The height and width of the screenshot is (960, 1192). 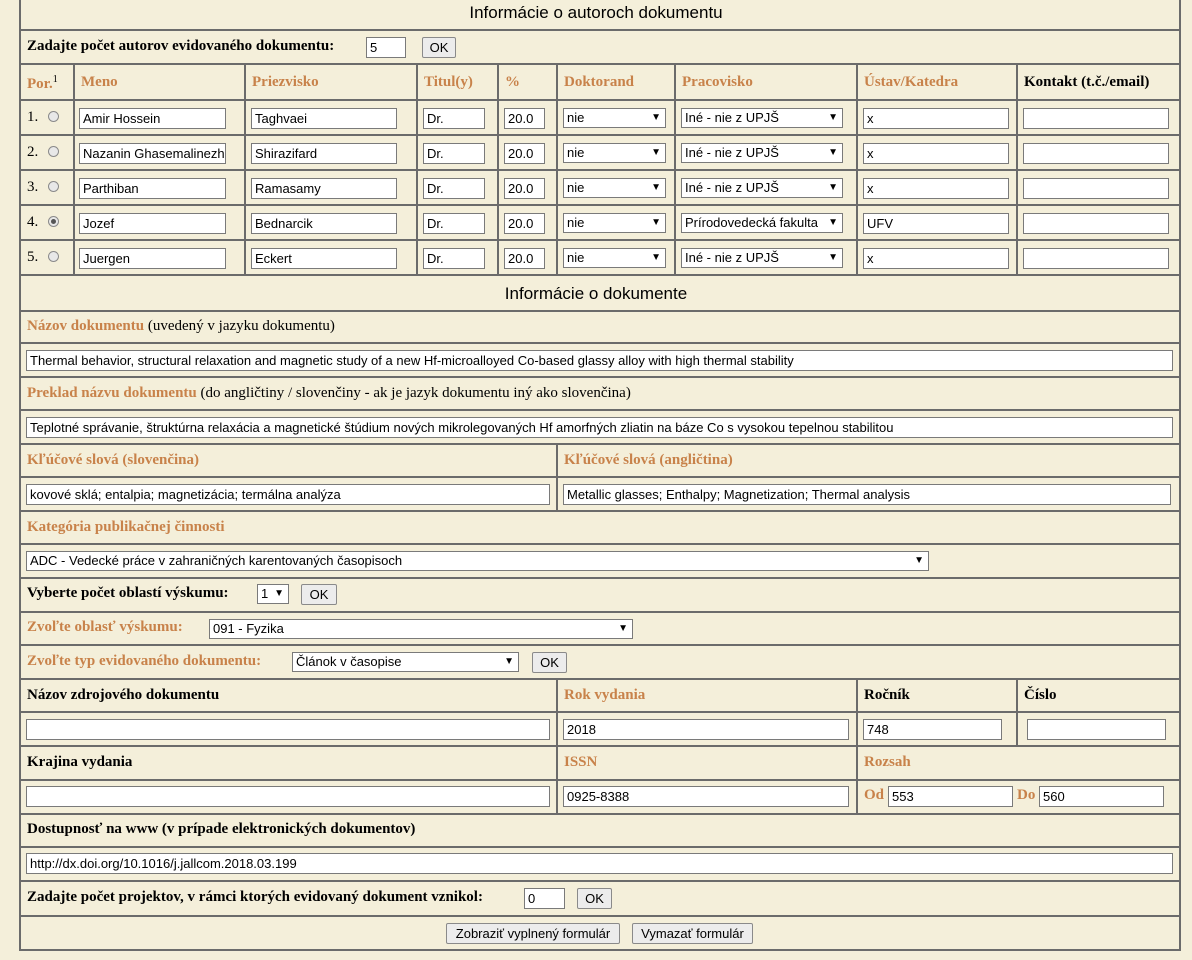 What do you see at coordinates (706, 729) in the screenshot?
I see `rok-input: 2018` at bounding box center [706, 729].